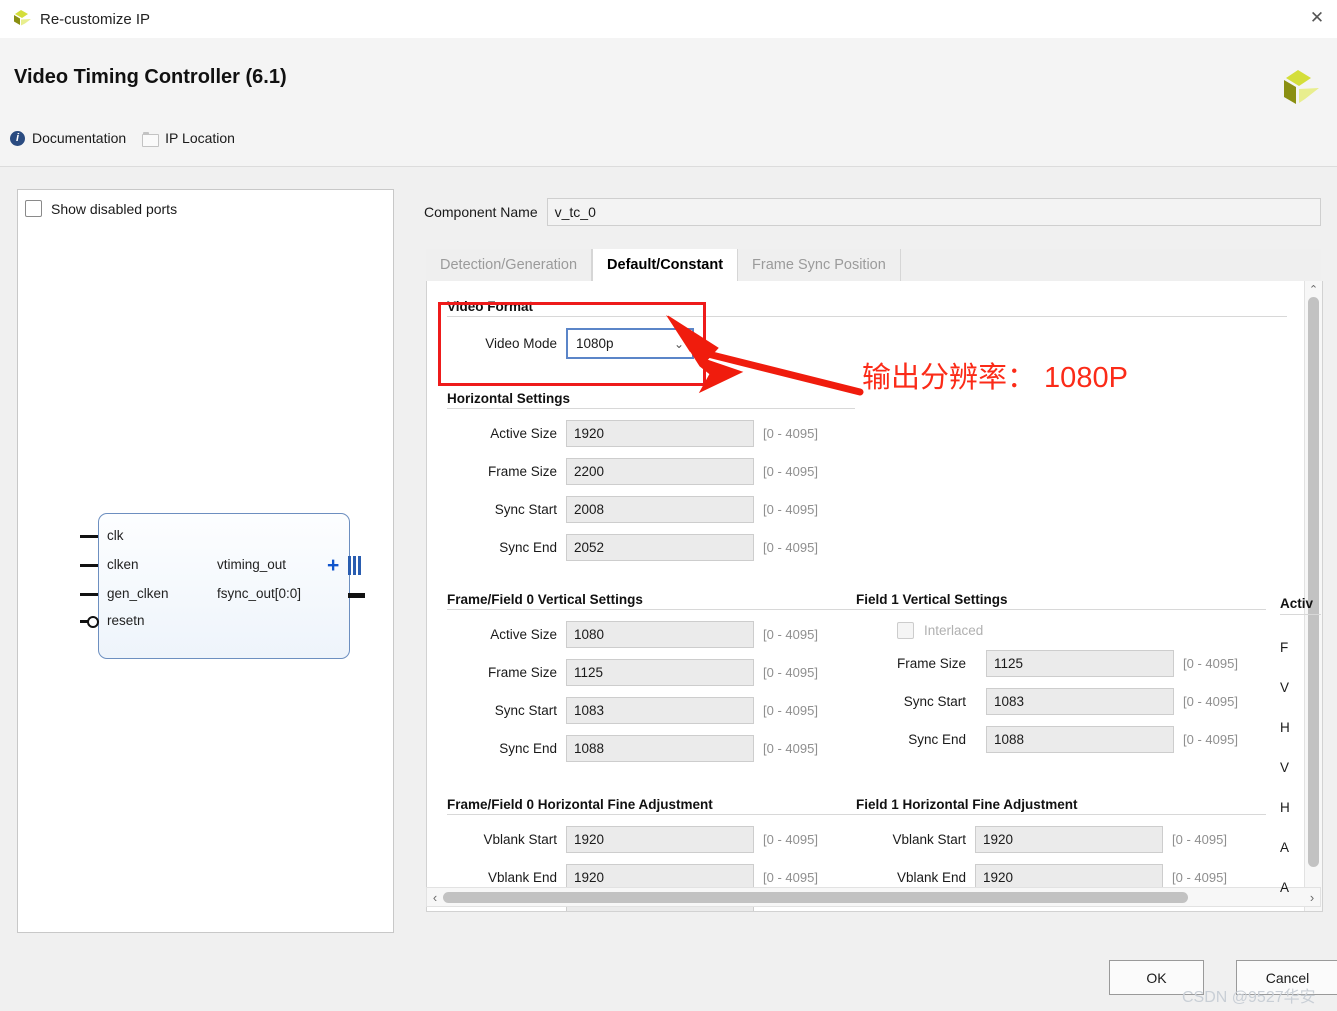  I want to click on h-sync-start-input: 2008, so click(660, 509).